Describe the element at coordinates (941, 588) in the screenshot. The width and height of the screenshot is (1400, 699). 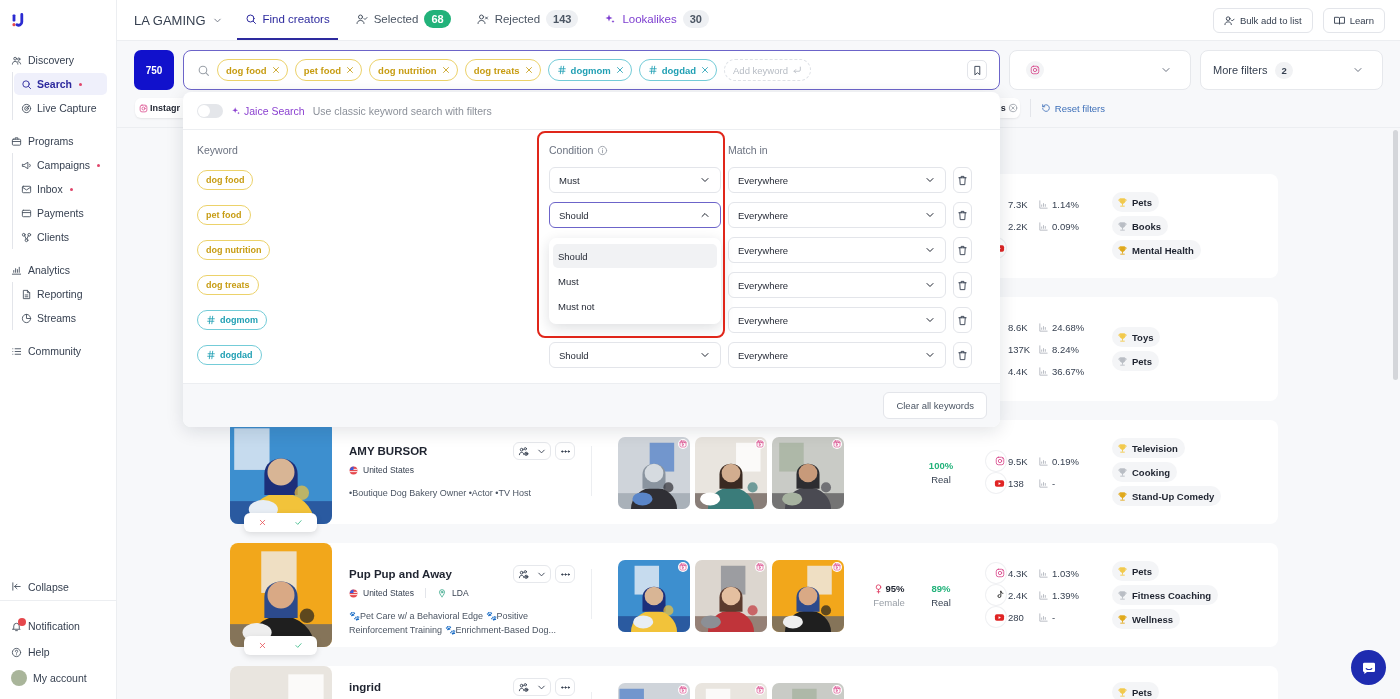
I see `real-share: 89%` at that location.